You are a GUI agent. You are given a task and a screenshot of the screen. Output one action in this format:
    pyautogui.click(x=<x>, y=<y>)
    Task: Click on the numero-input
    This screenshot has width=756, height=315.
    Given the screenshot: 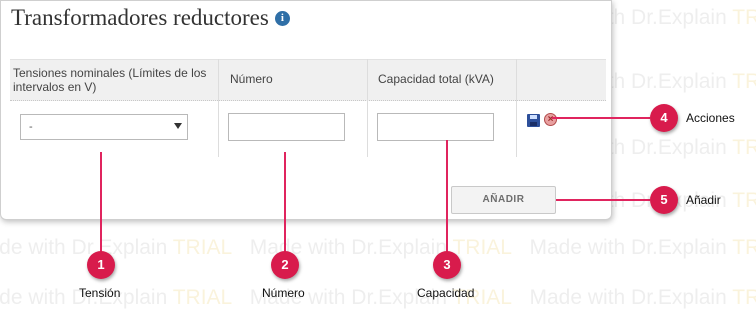 What is the action you would take?
    pyautogui.click(x=286, y=127)
    